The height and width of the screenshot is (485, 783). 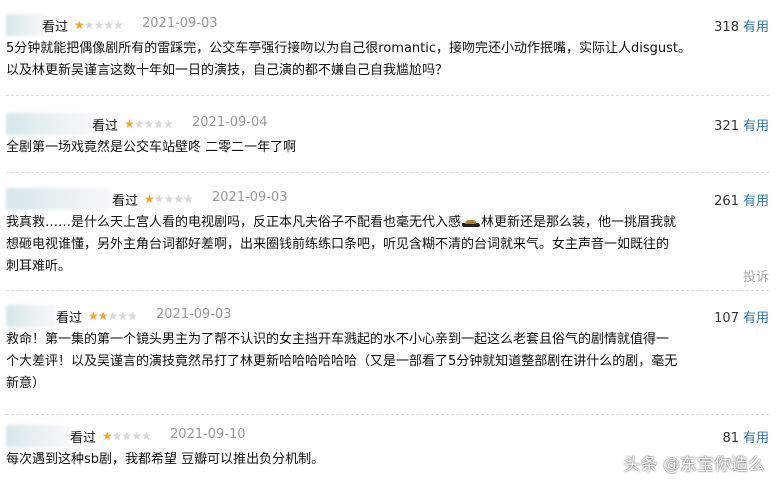 I want to click on review-date: 2021-09-04, so click(x=230, y=122).